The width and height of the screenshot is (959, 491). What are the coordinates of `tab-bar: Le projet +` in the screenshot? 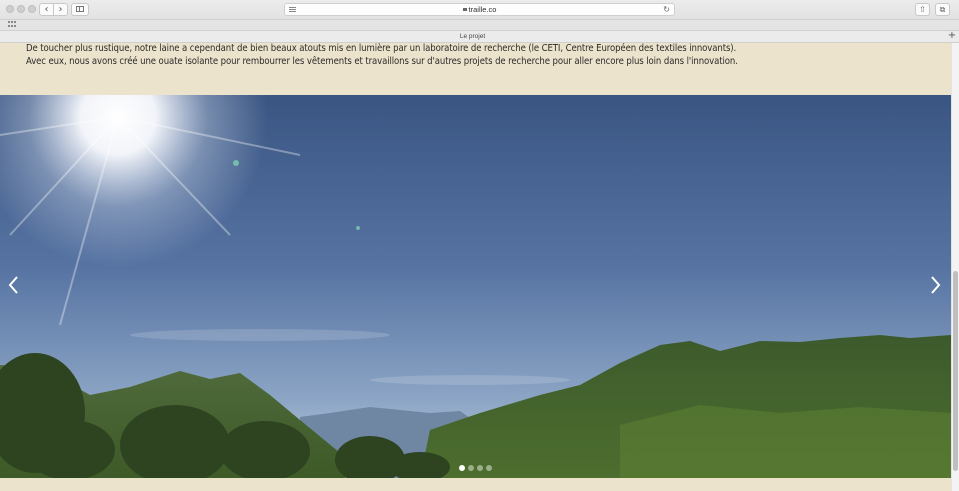 It's located at (479, 37).